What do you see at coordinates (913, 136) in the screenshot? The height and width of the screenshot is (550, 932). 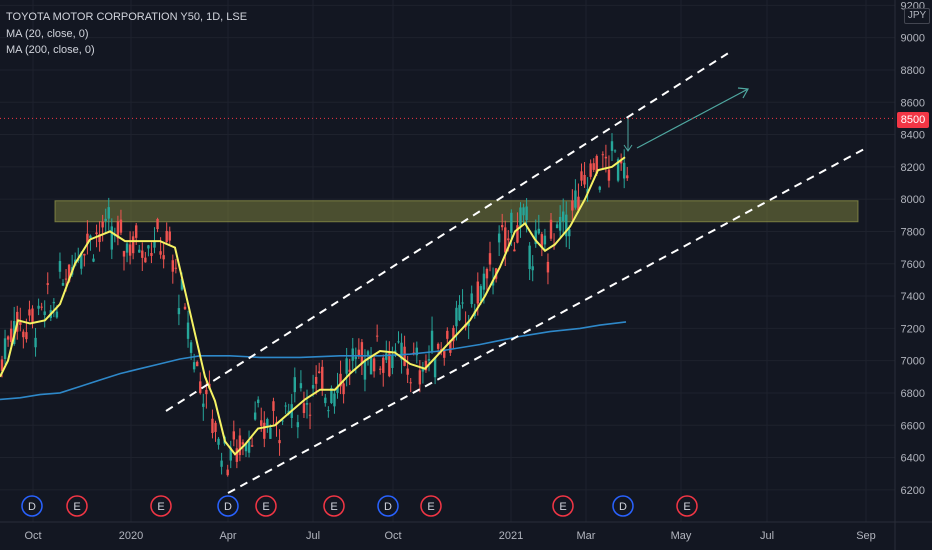 I see `price-tick-label: 8400` at bounding box center [913, 136].